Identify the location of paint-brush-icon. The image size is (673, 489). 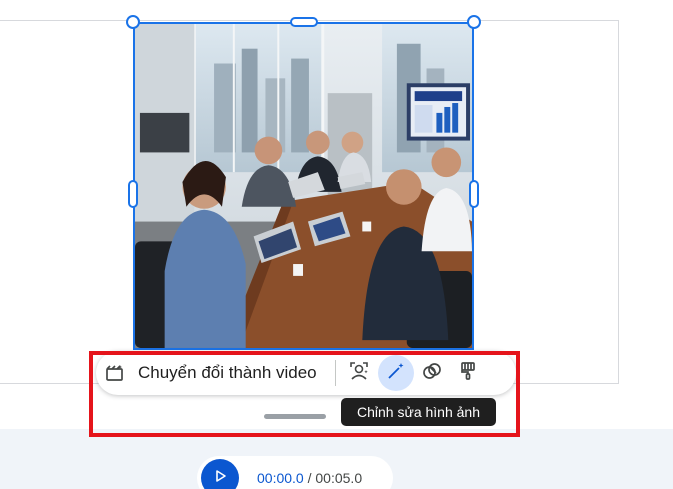
(468, 373).